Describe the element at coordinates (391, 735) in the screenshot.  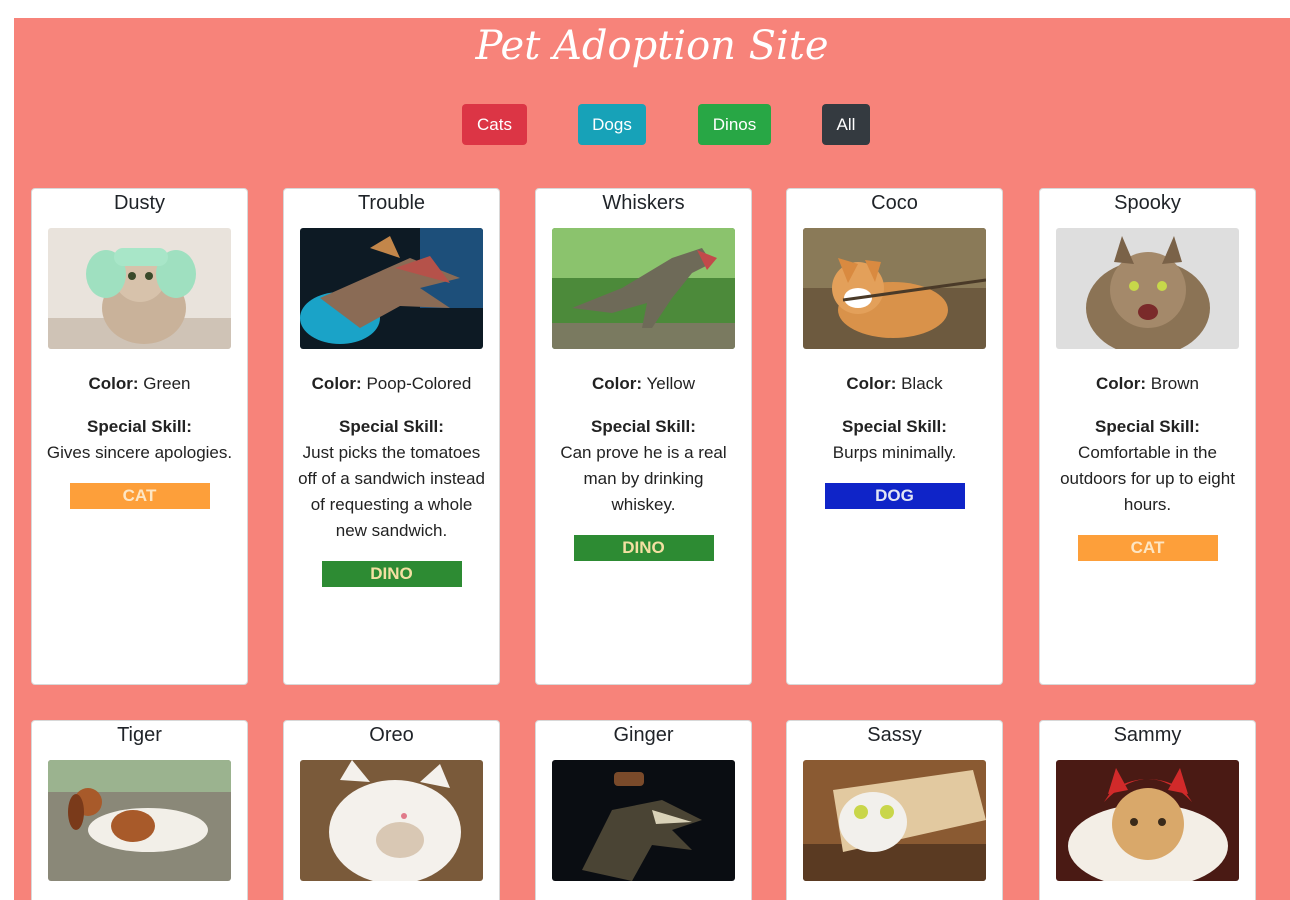
I see `pet-name: Oreo` at that location.